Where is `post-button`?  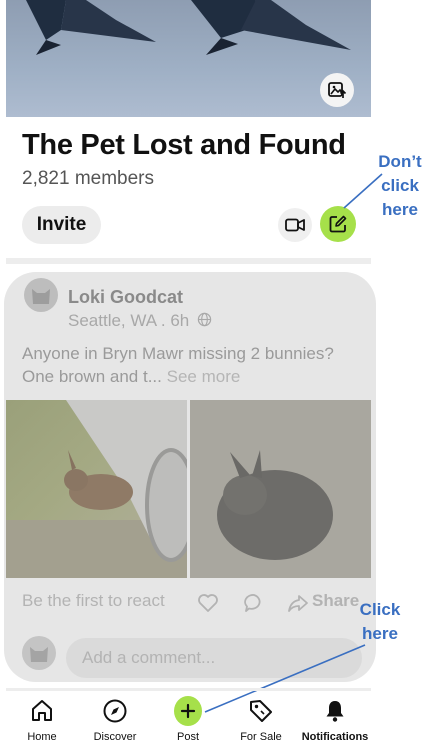 post-button is located at coordinates (188, 711).